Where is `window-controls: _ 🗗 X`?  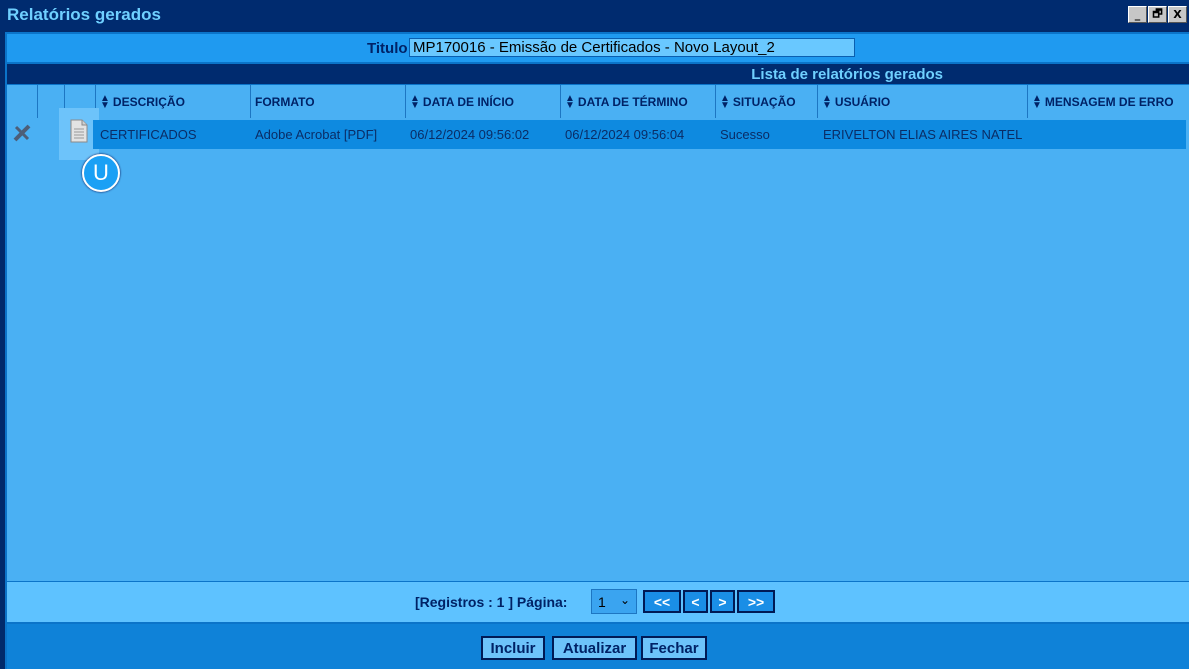
window-controls: _ 🗗 X is located at coordinates (1157, 14).